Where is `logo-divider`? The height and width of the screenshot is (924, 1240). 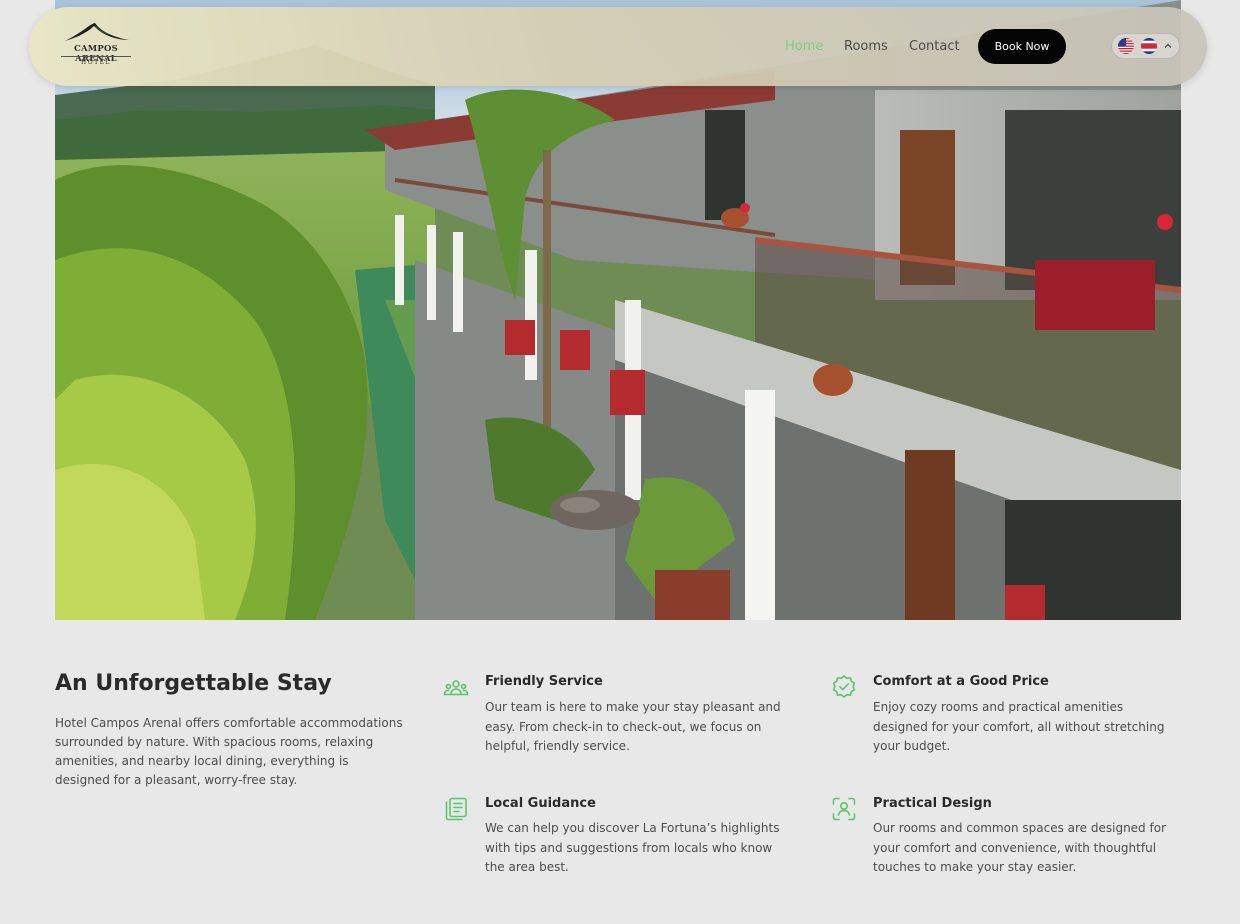
logo-divider is located at coordinates (96, 56).